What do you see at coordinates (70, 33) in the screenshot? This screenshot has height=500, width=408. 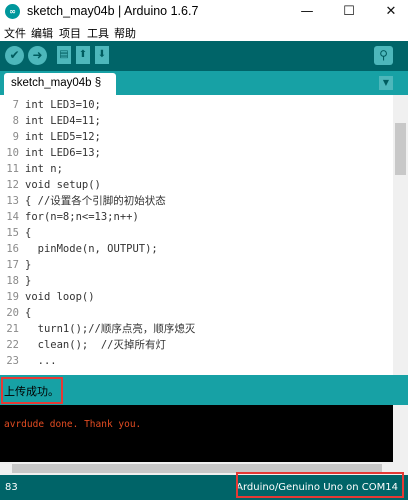 I see `menu-sketch: 项目` at bounding box center [70, 33].